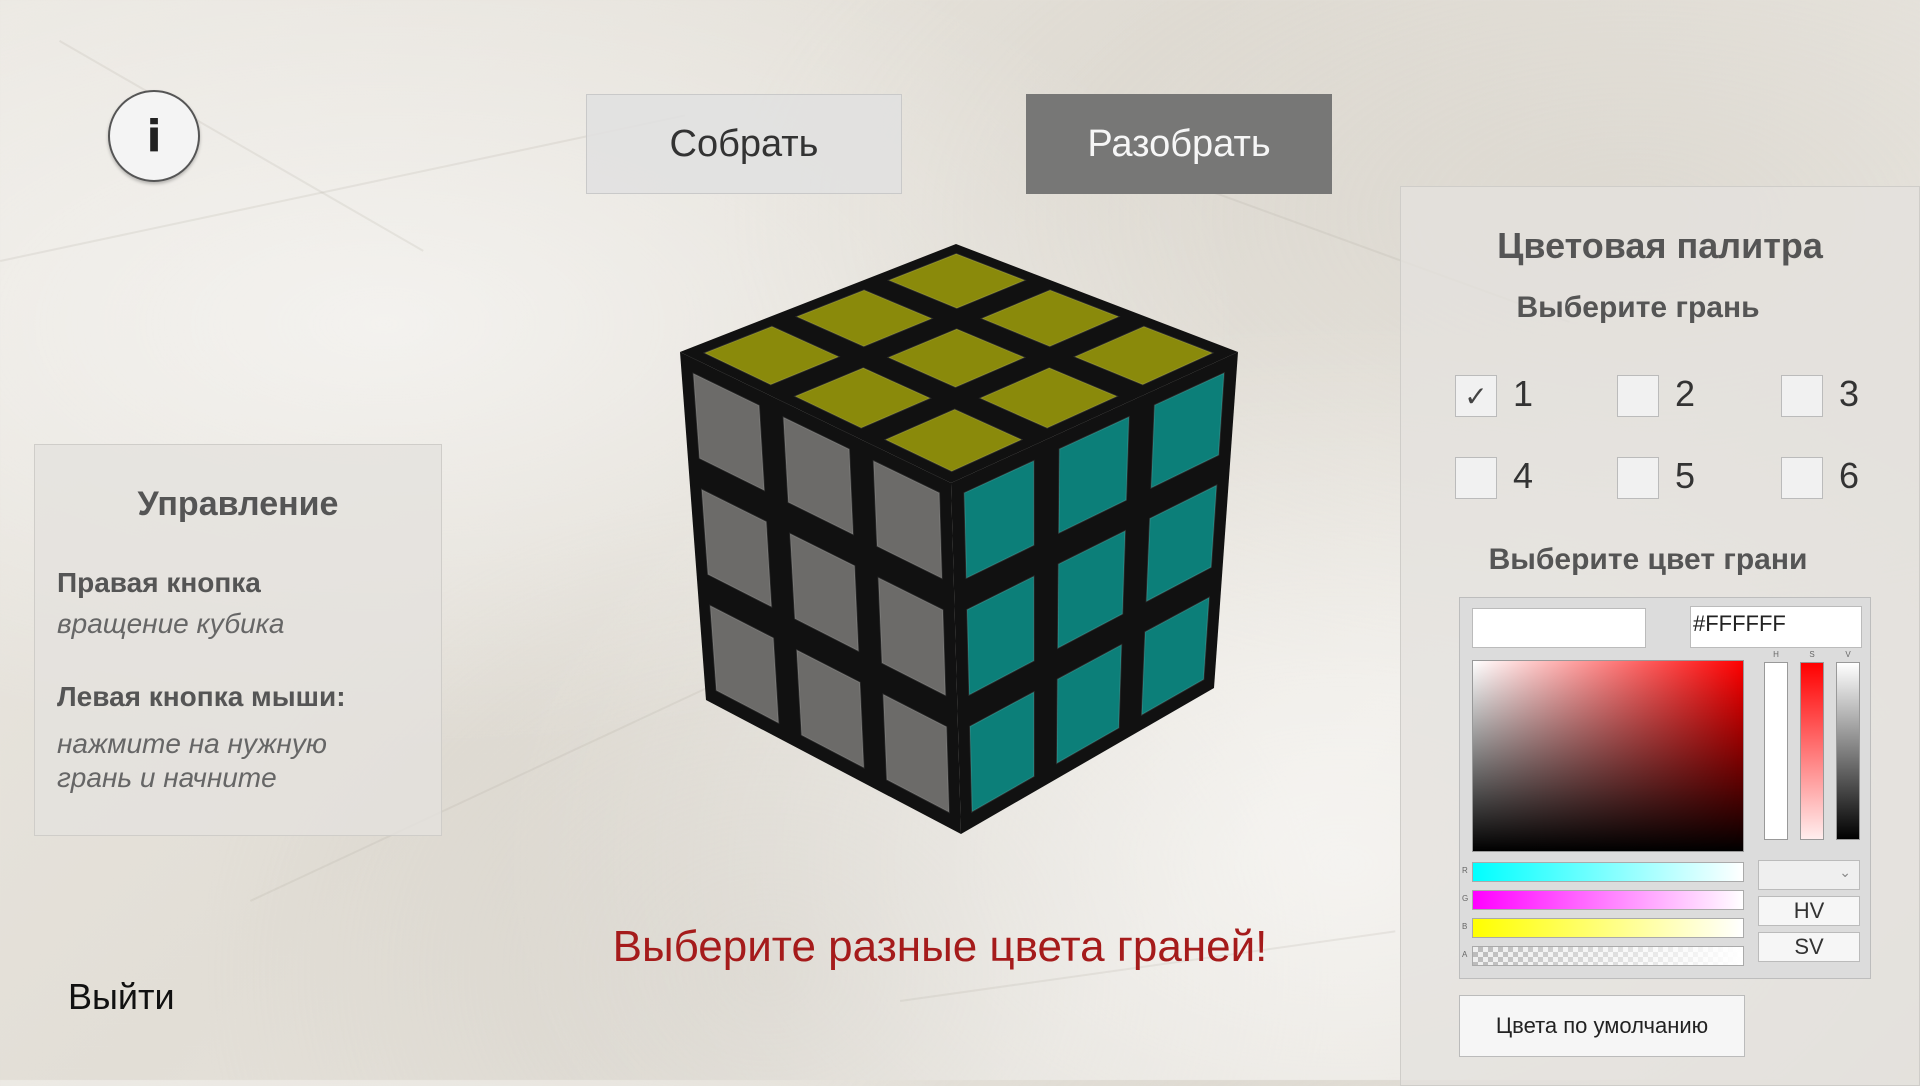 This screenshot has height=1086, width=1920. I want to click on alpha-slider, so click(1608, 956).